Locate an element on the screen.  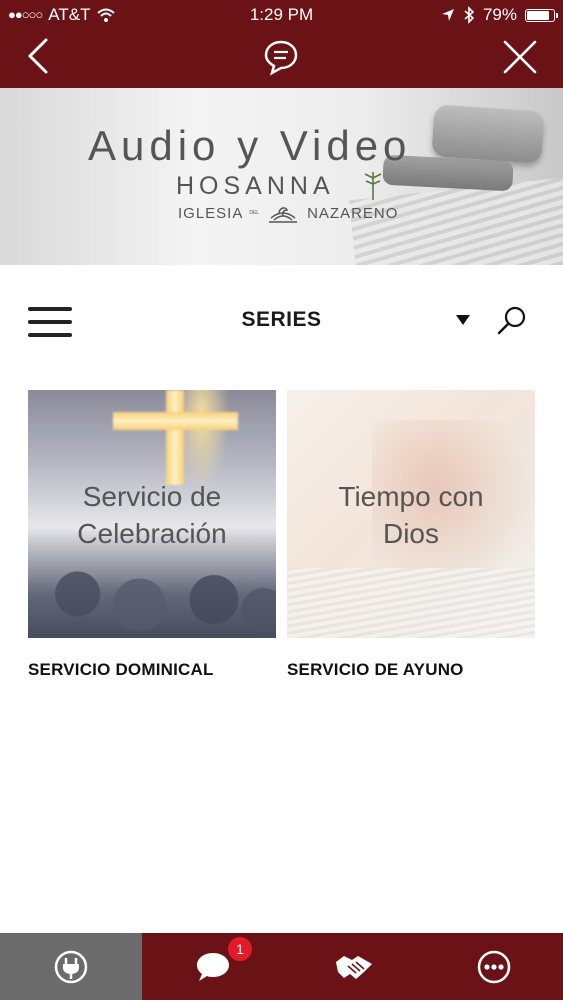
series-thumbnail: Tiempo con Dios is located at coordinates (411, 514).